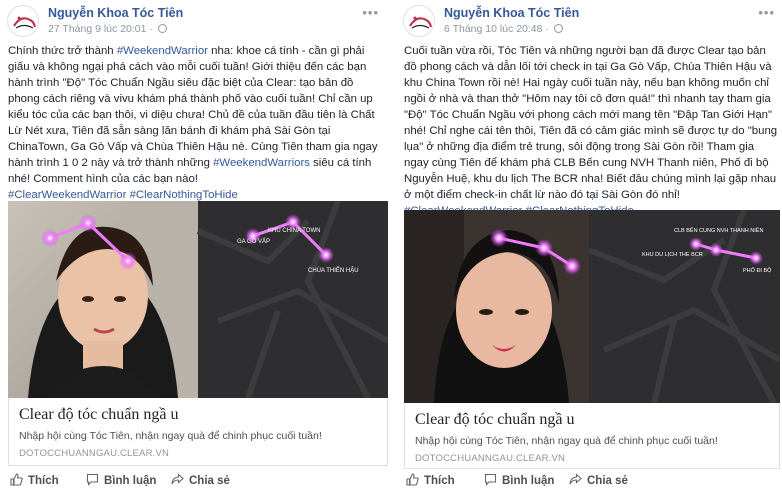  Describe the element at coordinates (672, 255) in the screenshot. I see `map-label-2: KHU DU LỊCH THE BCR` at that location.